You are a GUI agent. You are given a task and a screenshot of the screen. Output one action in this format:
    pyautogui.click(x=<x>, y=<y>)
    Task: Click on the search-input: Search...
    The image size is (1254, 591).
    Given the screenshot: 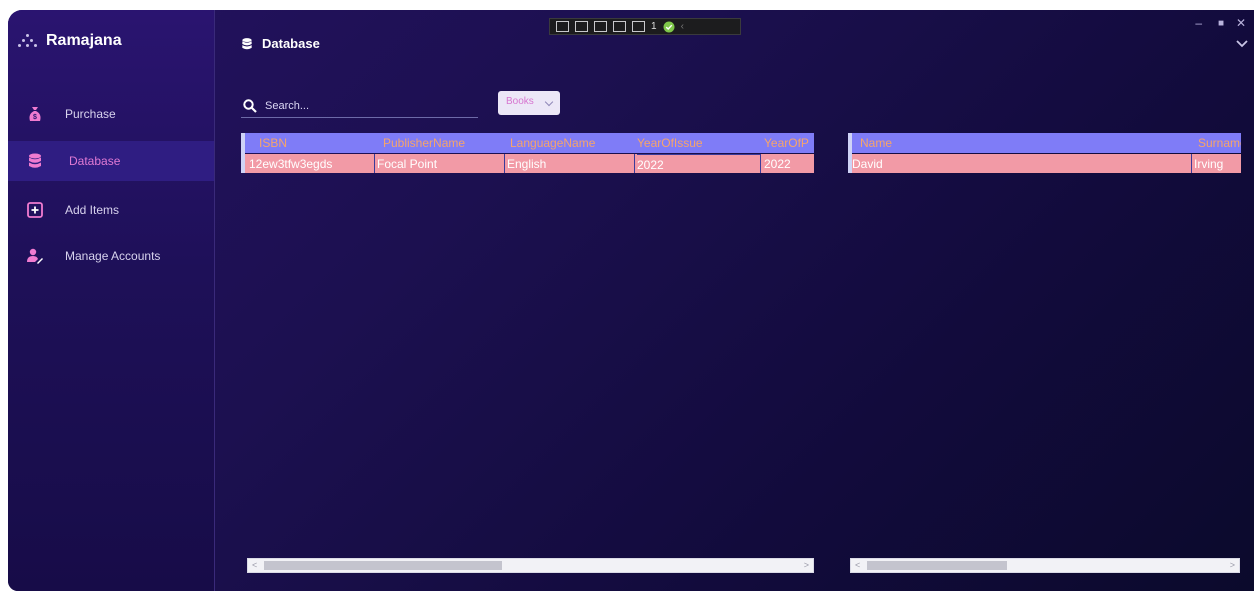 What is the action you would take?
    pyautogui.click(x=359, y=107)
    